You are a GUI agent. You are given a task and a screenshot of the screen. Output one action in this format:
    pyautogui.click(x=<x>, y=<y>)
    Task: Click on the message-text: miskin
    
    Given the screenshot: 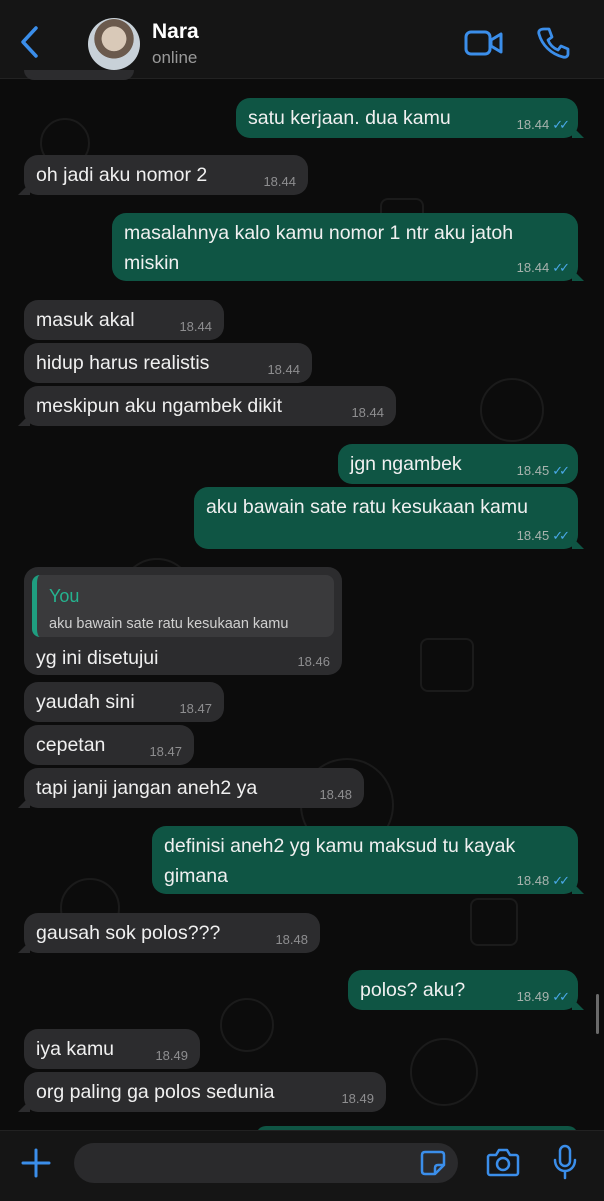 What is the action you would take?
    pyautogui.click(x=152, y=263)
    